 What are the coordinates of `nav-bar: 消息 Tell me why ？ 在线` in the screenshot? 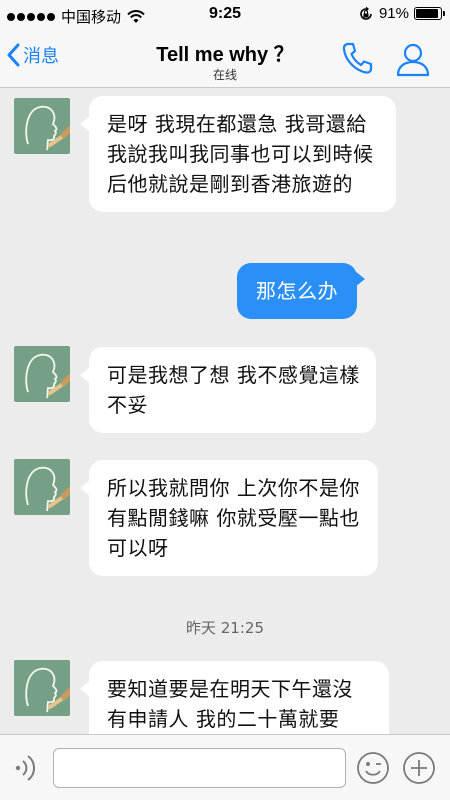 It's located at (225, 59).